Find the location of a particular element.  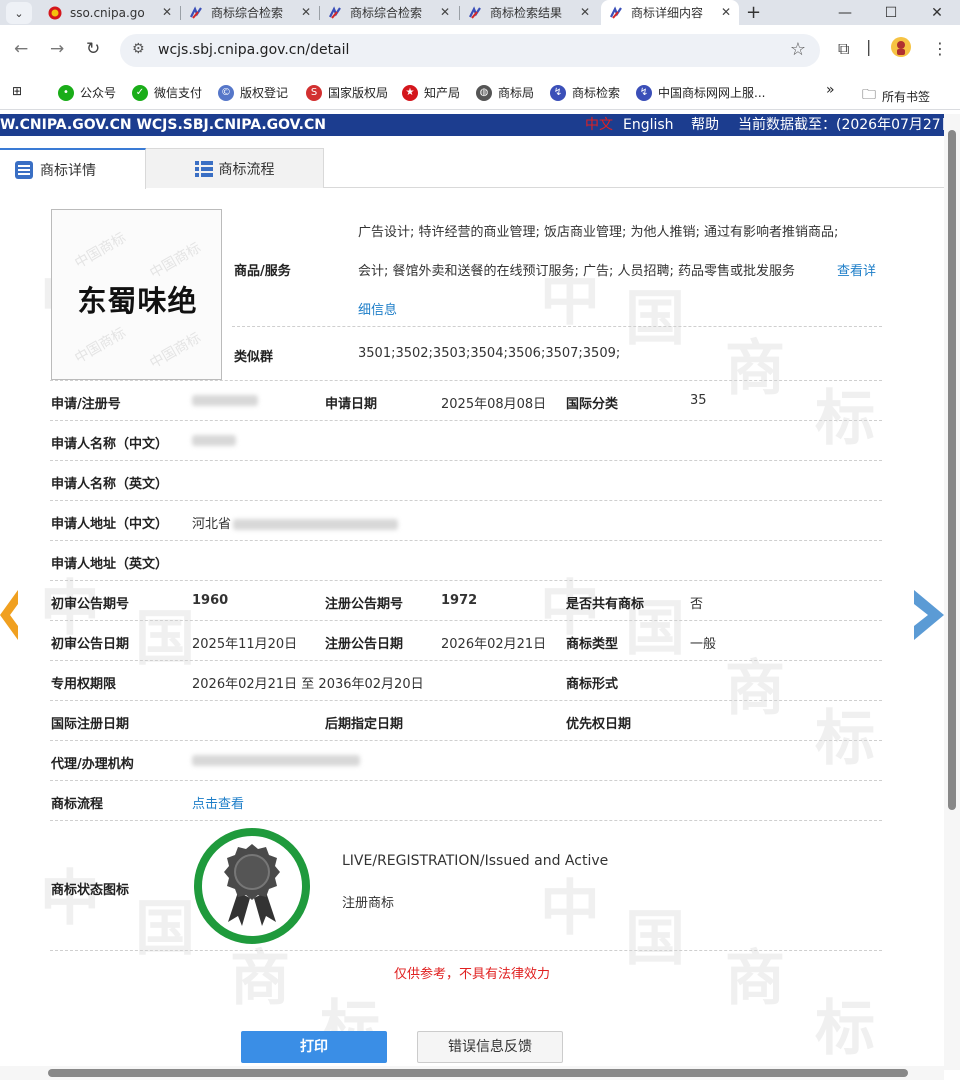

wechat-pay-icon: ✓ is located at coordinates (140, 92).